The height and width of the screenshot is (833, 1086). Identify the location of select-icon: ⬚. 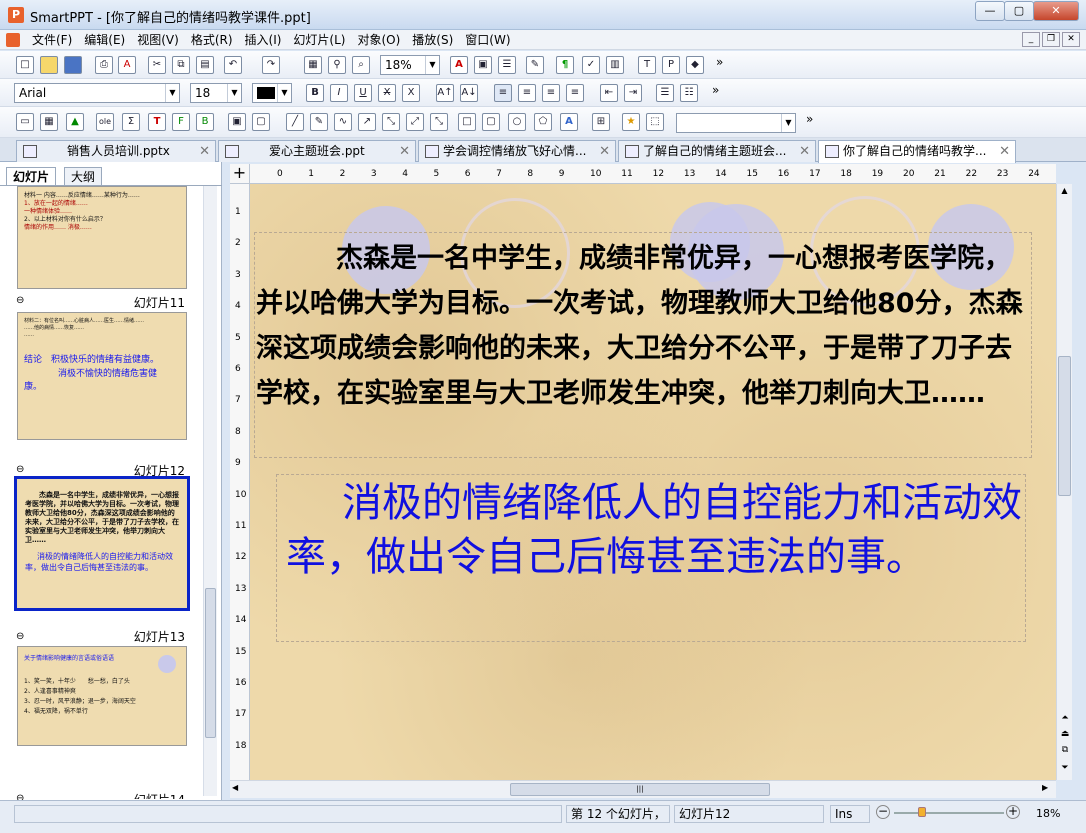
(655, 122).